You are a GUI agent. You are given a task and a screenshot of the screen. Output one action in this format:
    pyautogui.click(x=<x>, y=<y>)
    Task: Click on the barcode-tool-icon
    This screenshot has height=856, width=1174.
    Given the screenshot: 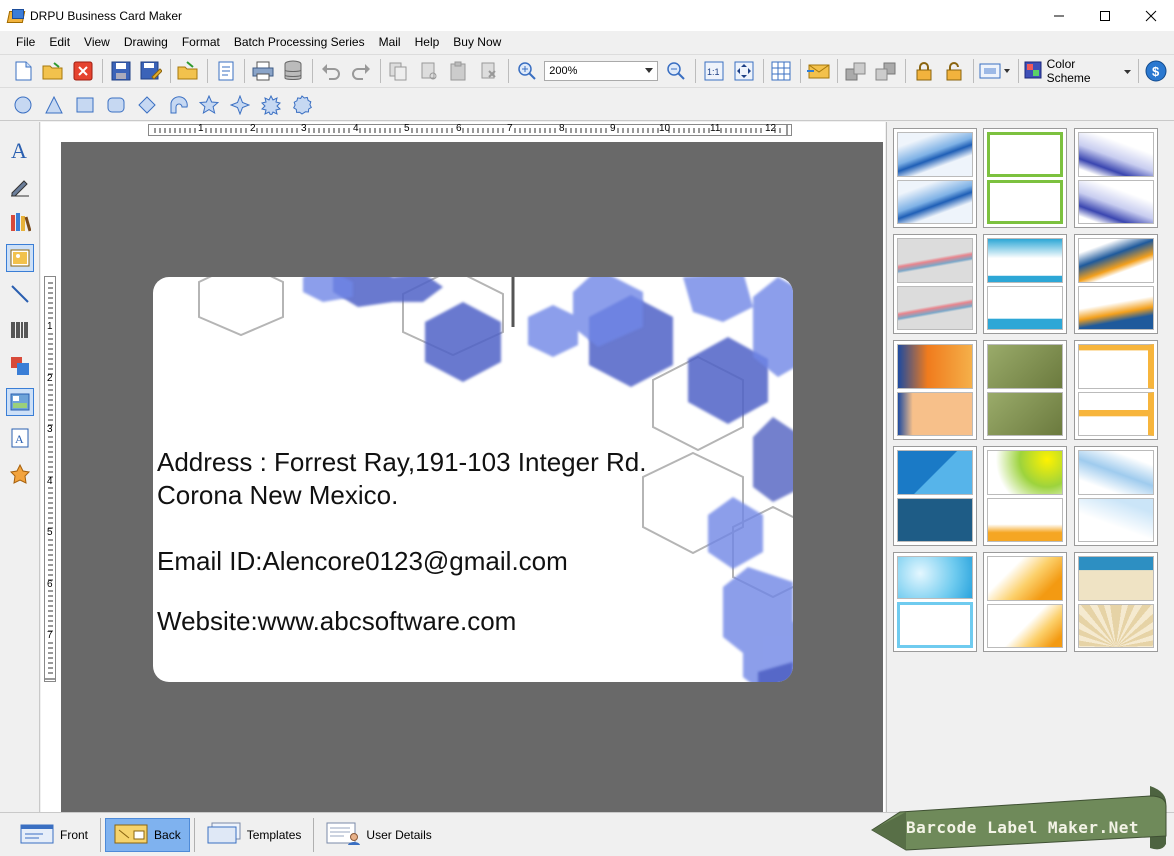 What is the action you would take?
    pyautogui.click(x=20, y=330)
    